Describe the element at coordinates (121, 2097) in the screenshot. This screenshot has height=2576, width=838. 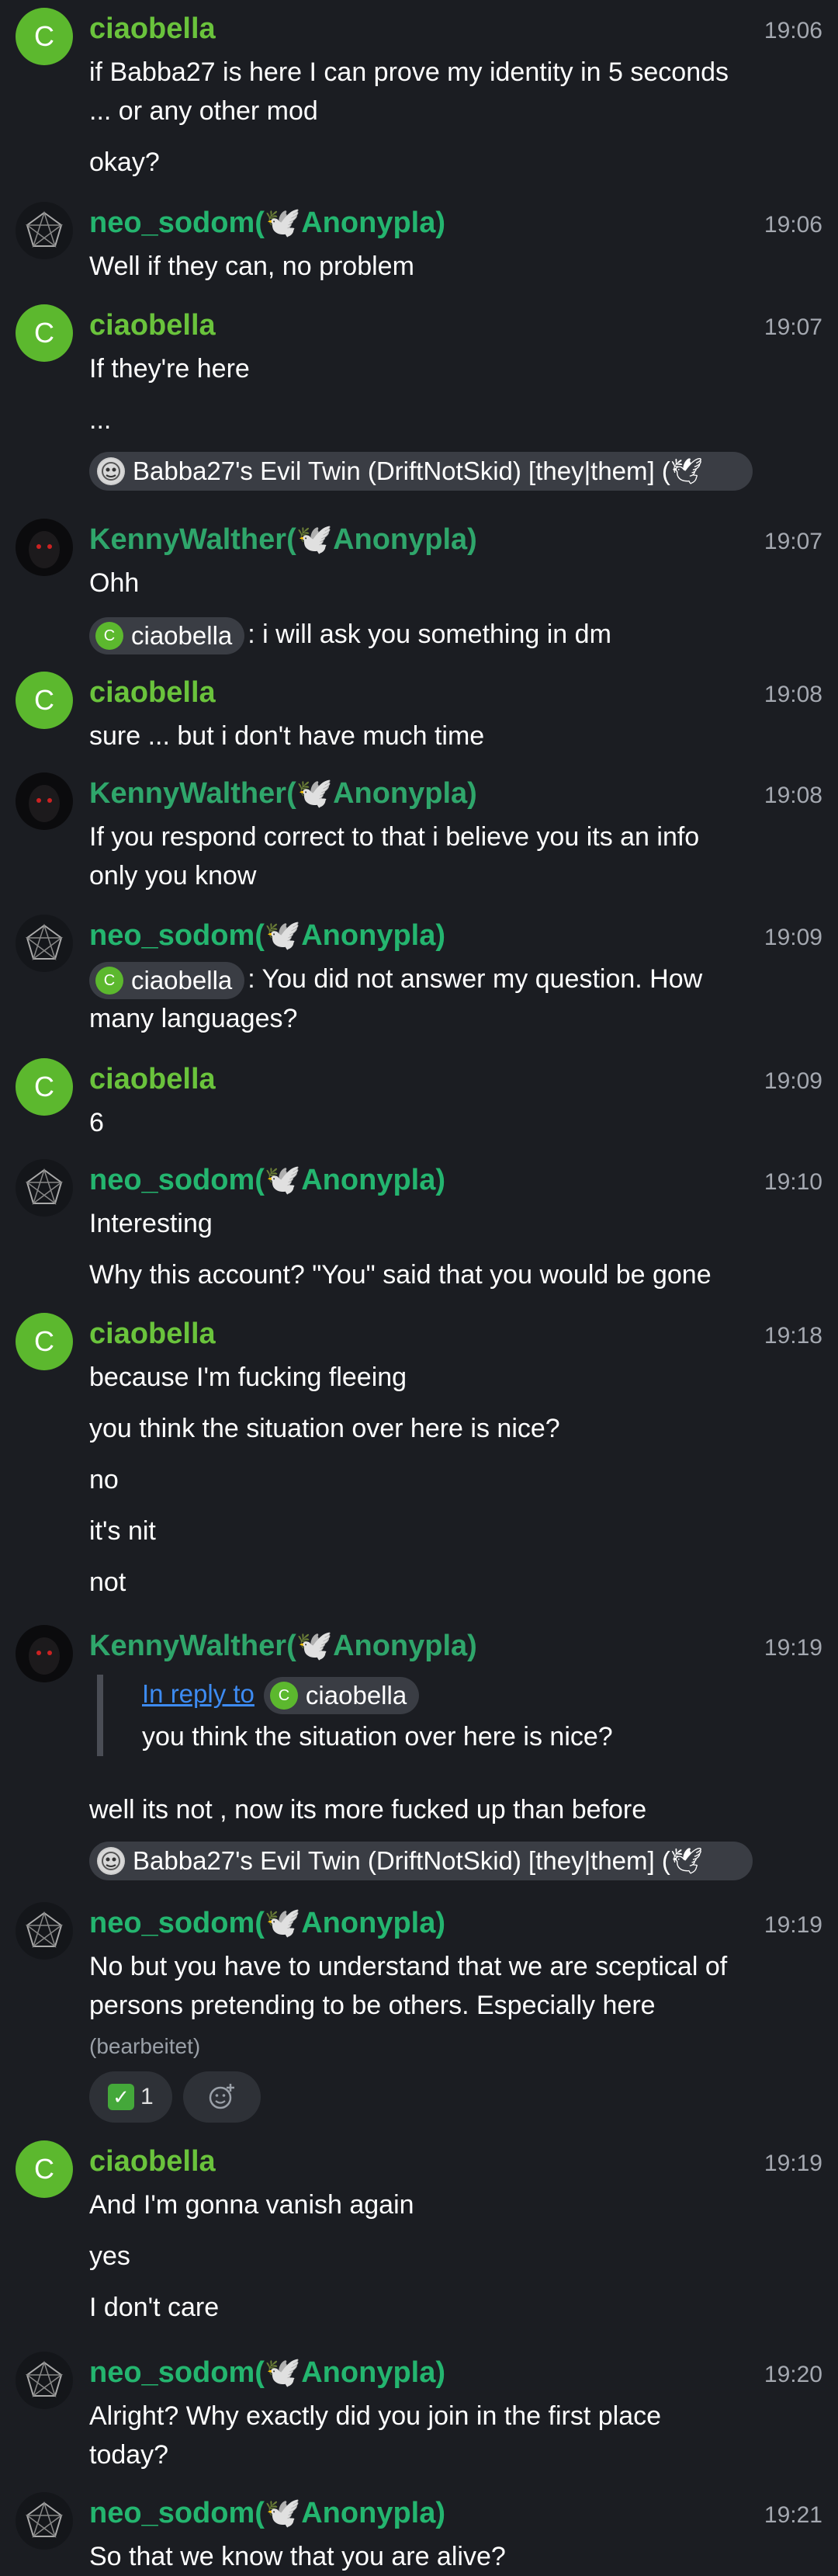
I see `check-icon: ✓` at that location.